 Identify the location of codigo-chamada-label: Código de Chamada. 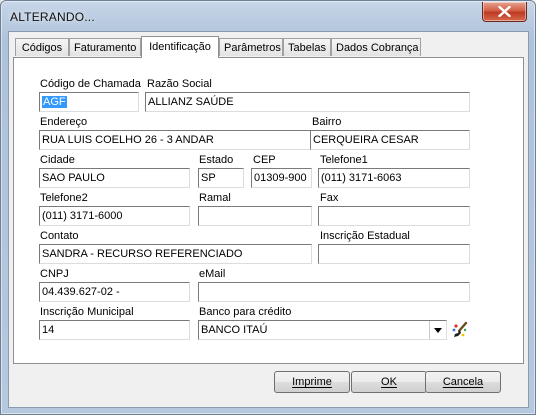
(90, 84).